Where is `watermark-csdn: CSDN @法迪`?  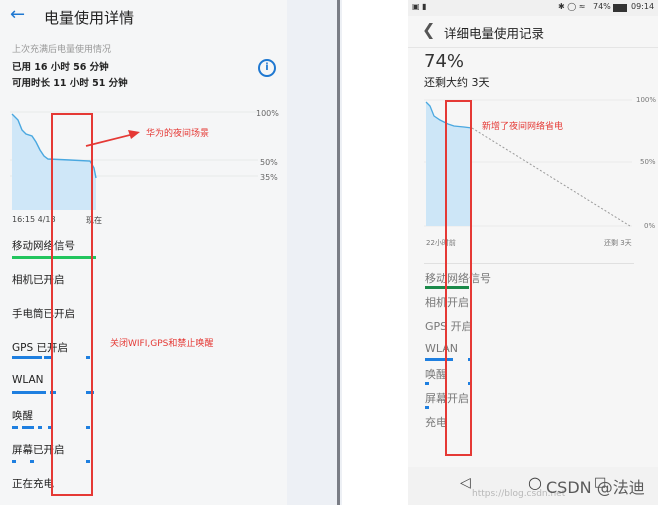
watermark-csdn: CSDN @法迪 is located at coordinates (595, 487).